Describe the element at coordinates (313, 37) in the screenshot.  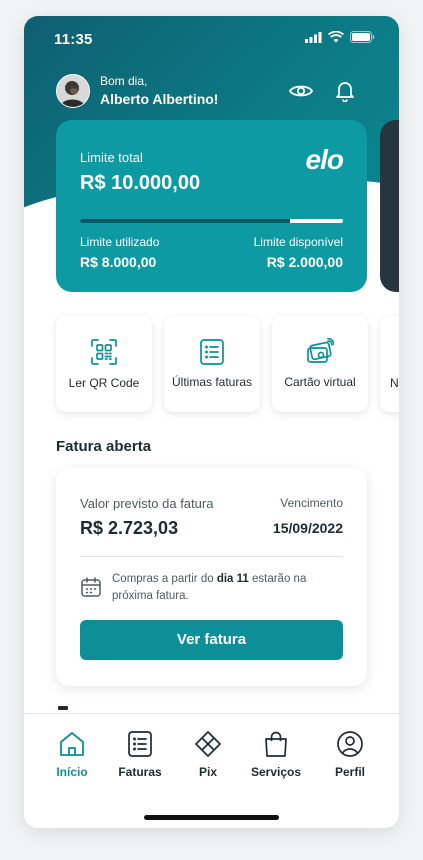
I see `signal-icon` at that location.